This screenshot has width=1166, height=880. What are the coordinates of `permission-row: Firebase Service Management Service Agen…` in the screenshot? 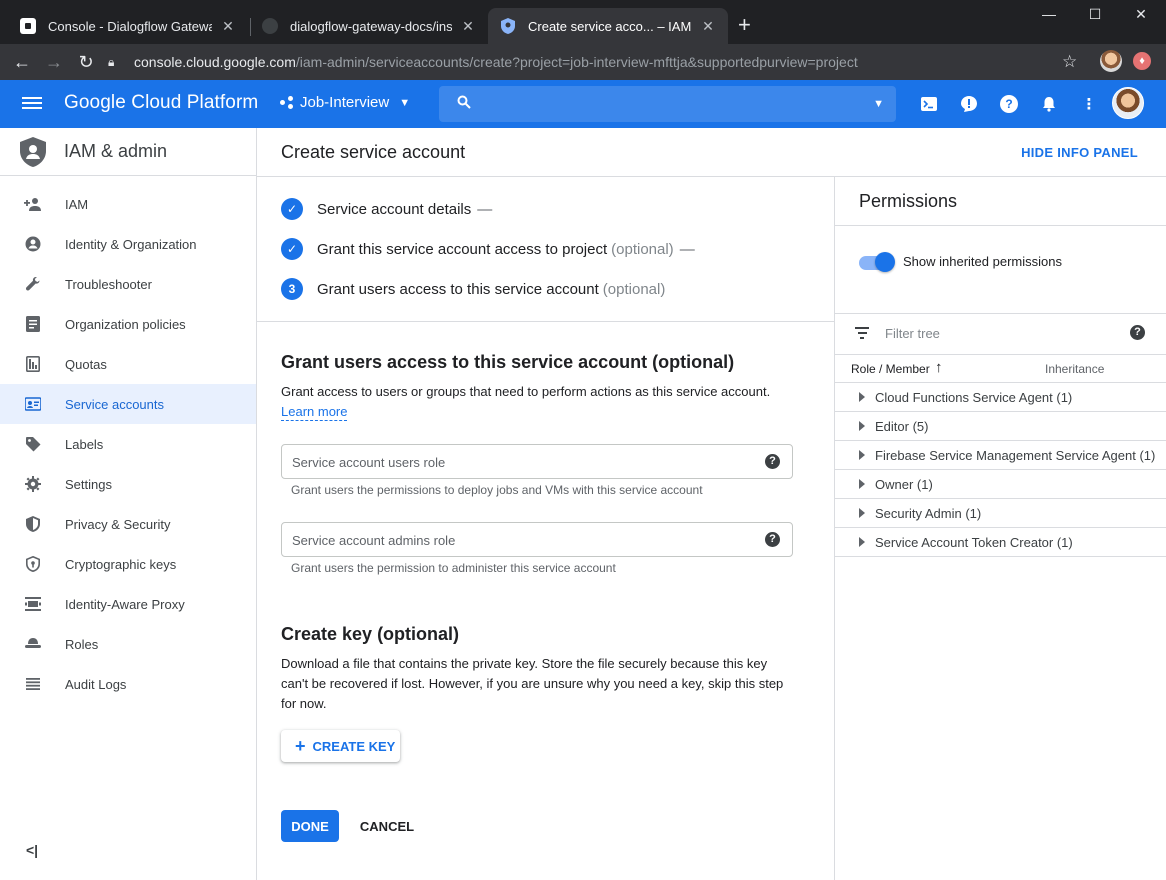 It's located at (1000, 455).